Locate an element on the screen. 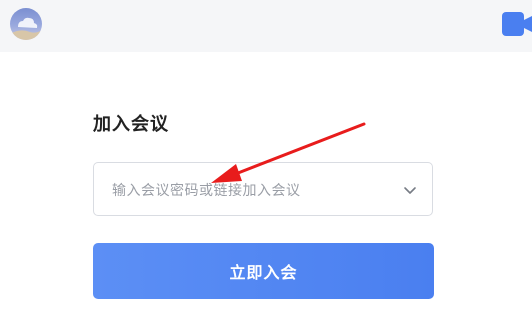  video-camera-icon is located at coordinates (516, 24).